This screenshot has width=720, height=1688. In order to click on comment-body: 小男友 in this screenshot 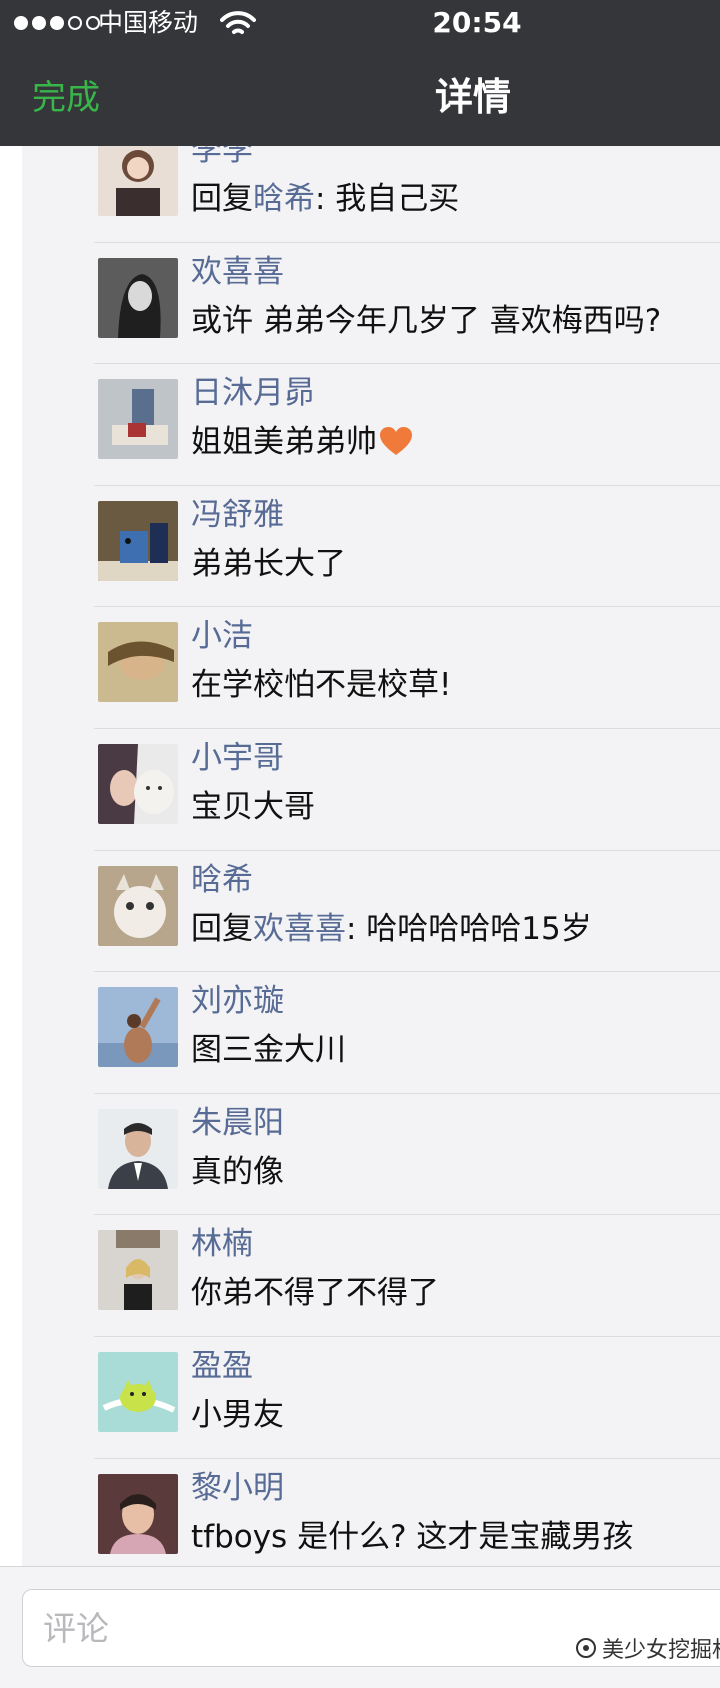, I will do `click(237, 1414)`.